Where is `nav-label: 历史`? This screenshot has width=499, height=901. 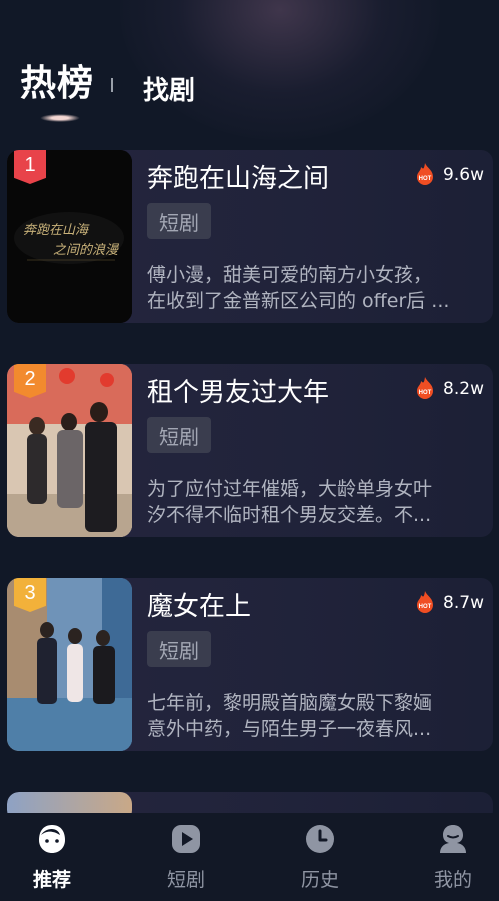
nav-label: 历史 is located at coordinates (319, 880).